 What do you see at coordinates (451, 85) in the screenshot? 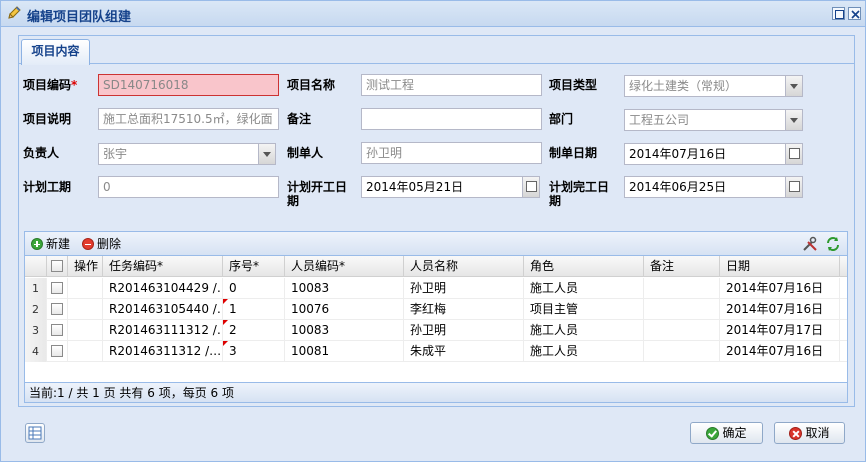
I see `project-name-field: 测试工程` at bounding box center [451, 85].